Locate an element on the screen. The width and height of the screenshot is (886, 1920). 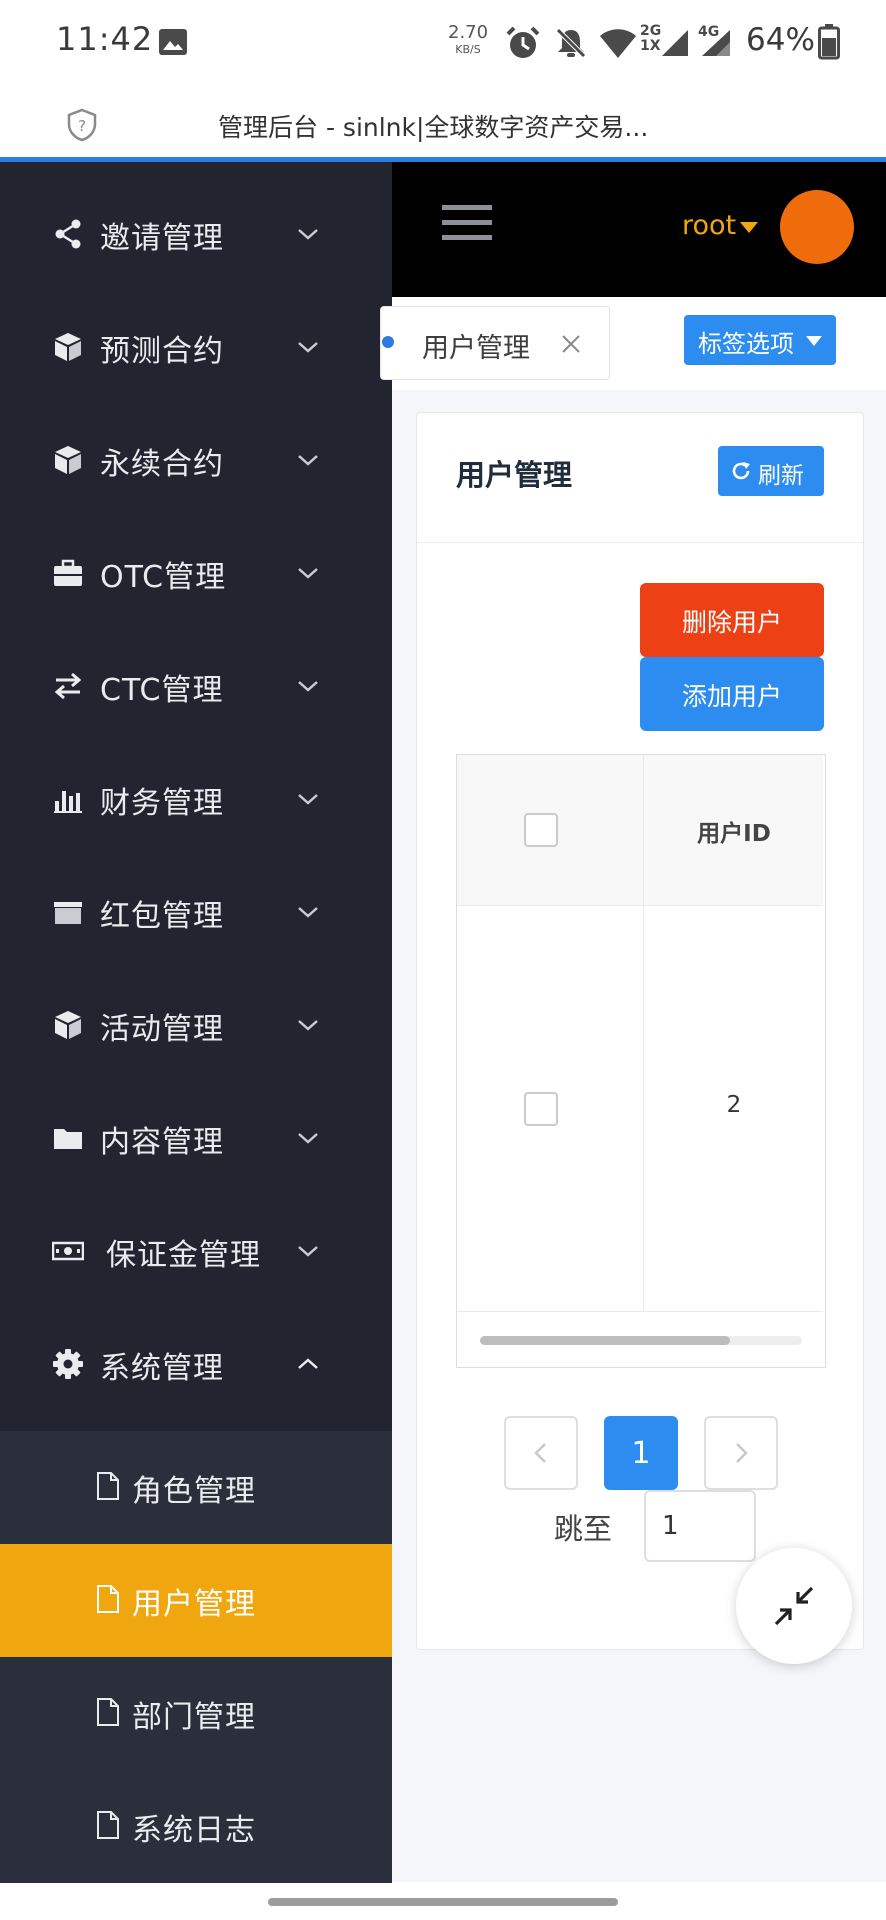
caret-down-icon is located at coordinates (749, 227).